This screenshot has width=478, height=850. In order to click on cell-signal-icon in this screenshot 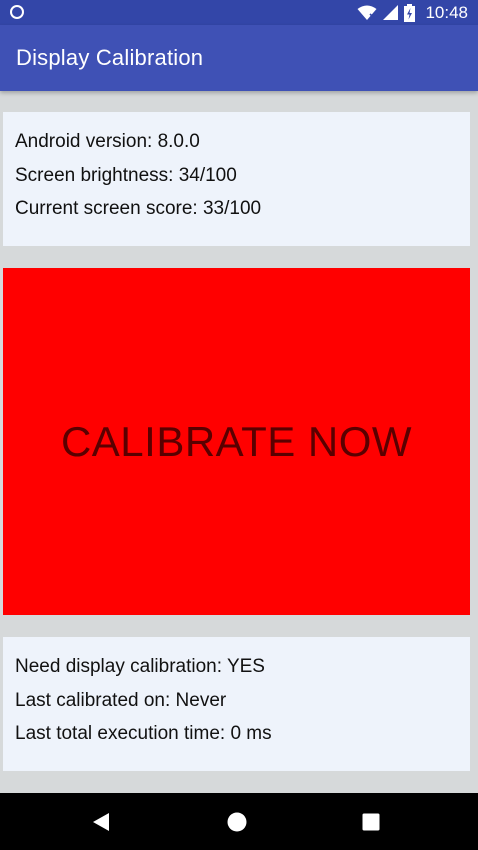, I will do `click(391, 12)`.